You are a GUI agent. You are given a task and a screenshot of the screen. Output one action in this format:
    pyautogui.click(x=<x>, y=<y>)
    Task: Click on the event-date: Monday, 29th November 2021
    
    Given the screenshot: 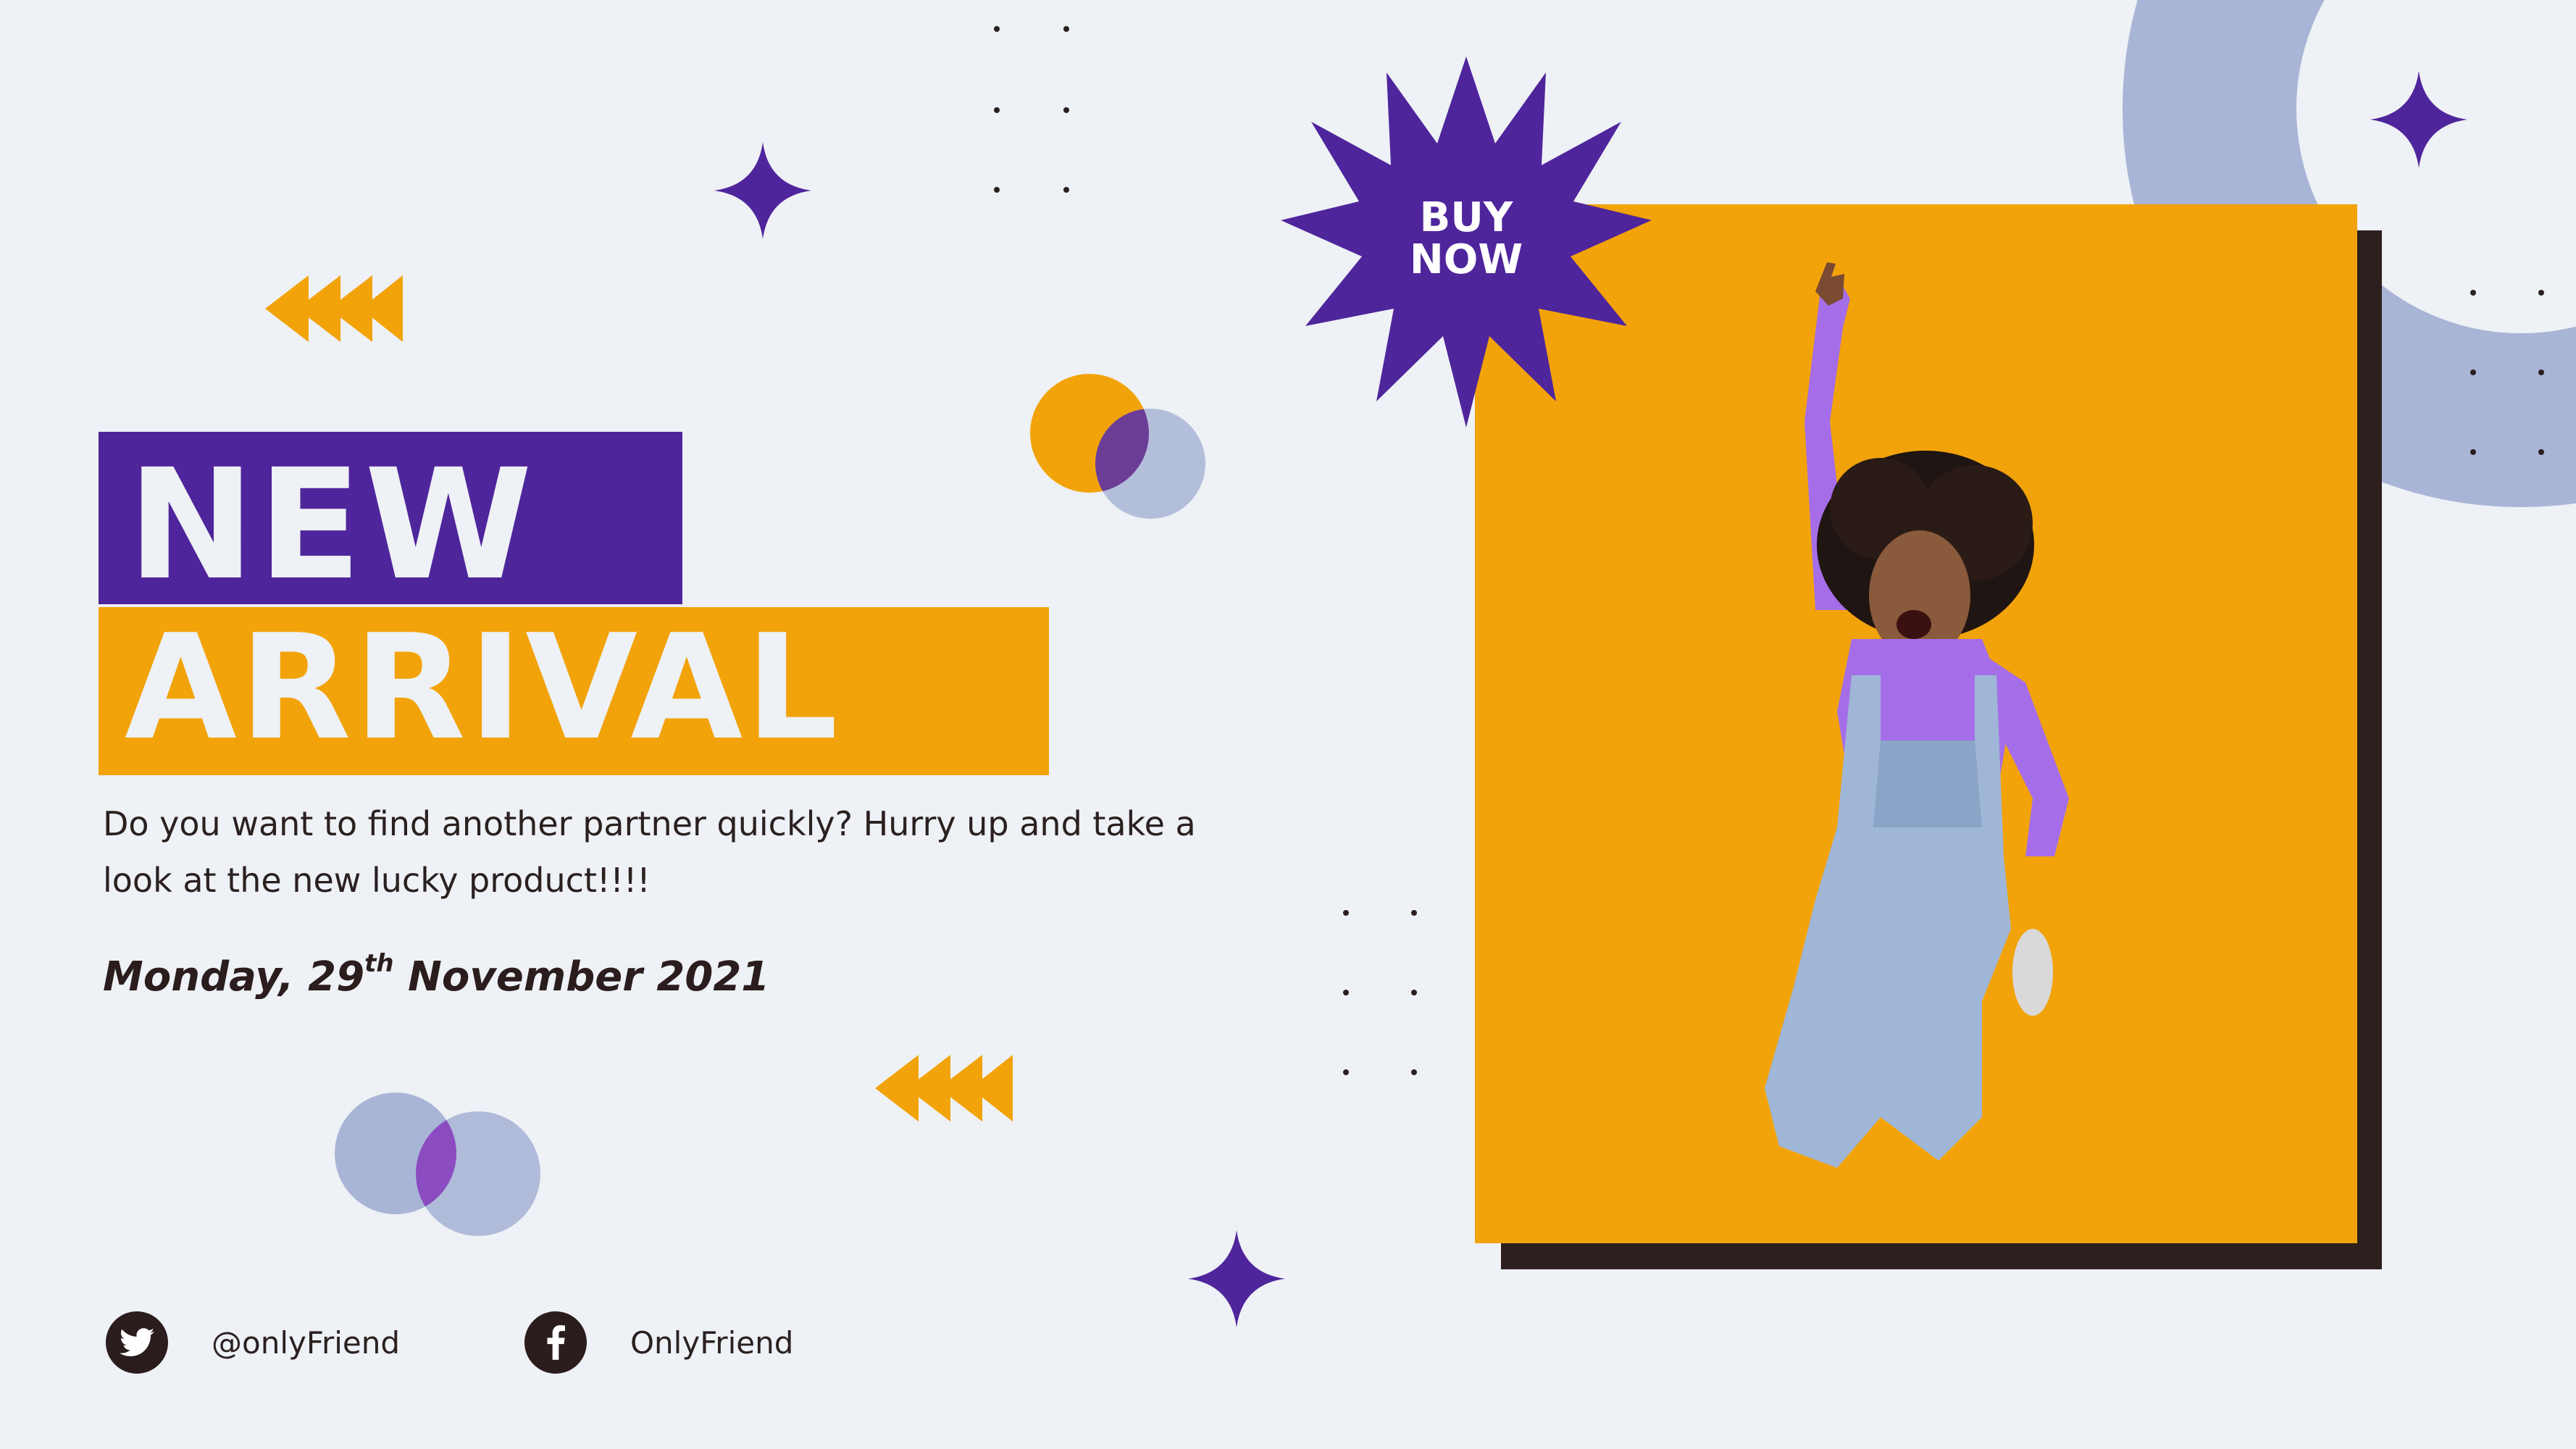 What is the action you would take?
    pyautogui.click(x=436, y=975)
    